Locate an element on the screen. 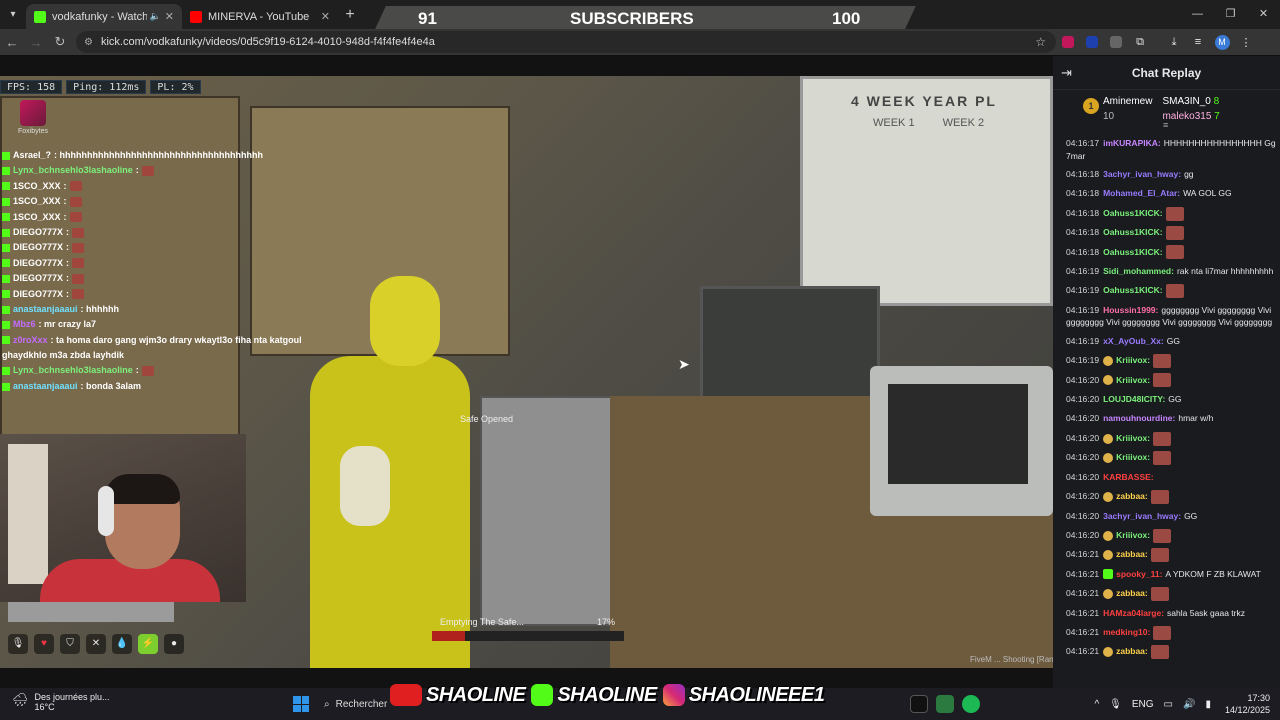  profile-avatar: M is located at coordinates (1222, 42).